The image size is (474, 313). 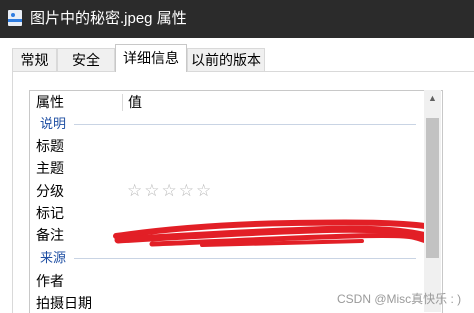 I want to click on column-header-value: 值, so click(x=135, y=102).